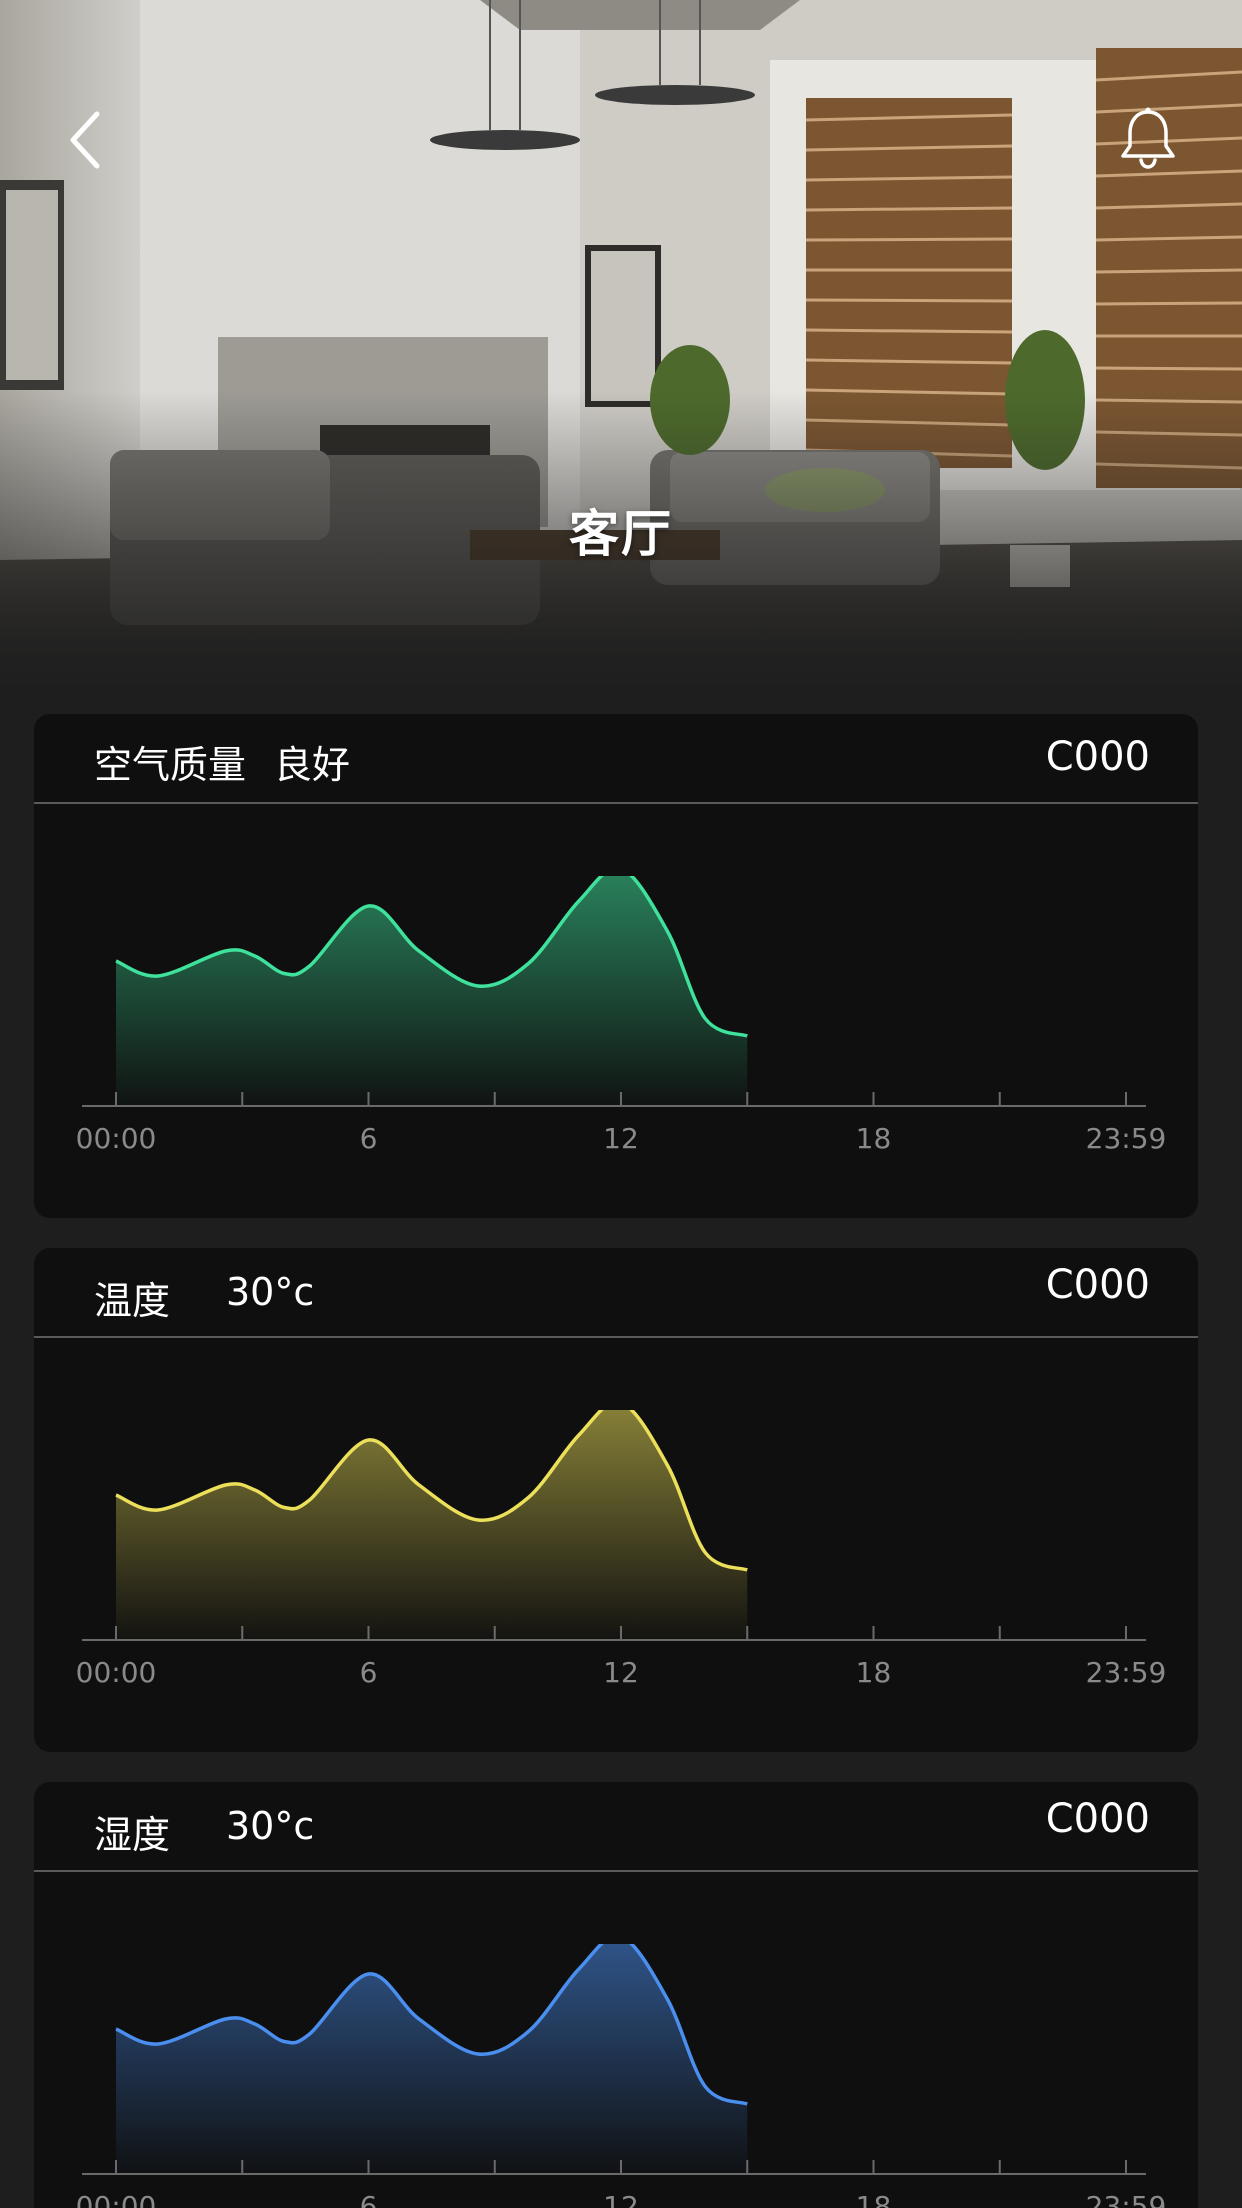 The image size is (1242, 2208). Describe the element at coordinates (616, 1827) in the screenshot. I see `card-header: 湿度 30°c C000` at that location.